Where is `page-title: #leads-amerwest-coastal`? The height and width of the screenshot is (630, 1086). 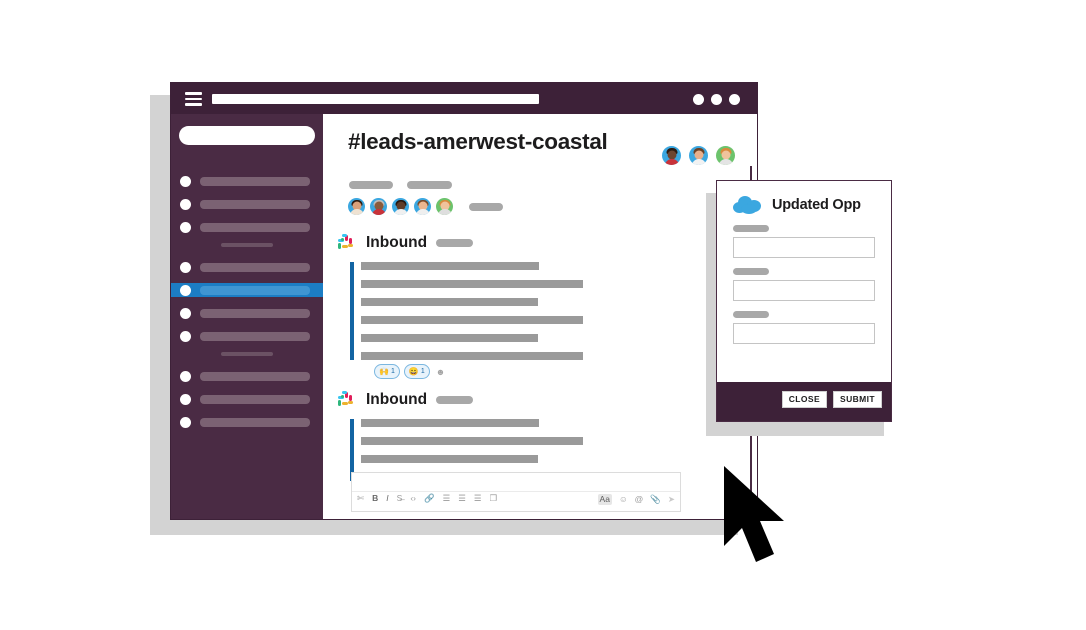 page-title: #leads-amerwest-coastal is located at coordinates (478, 141).